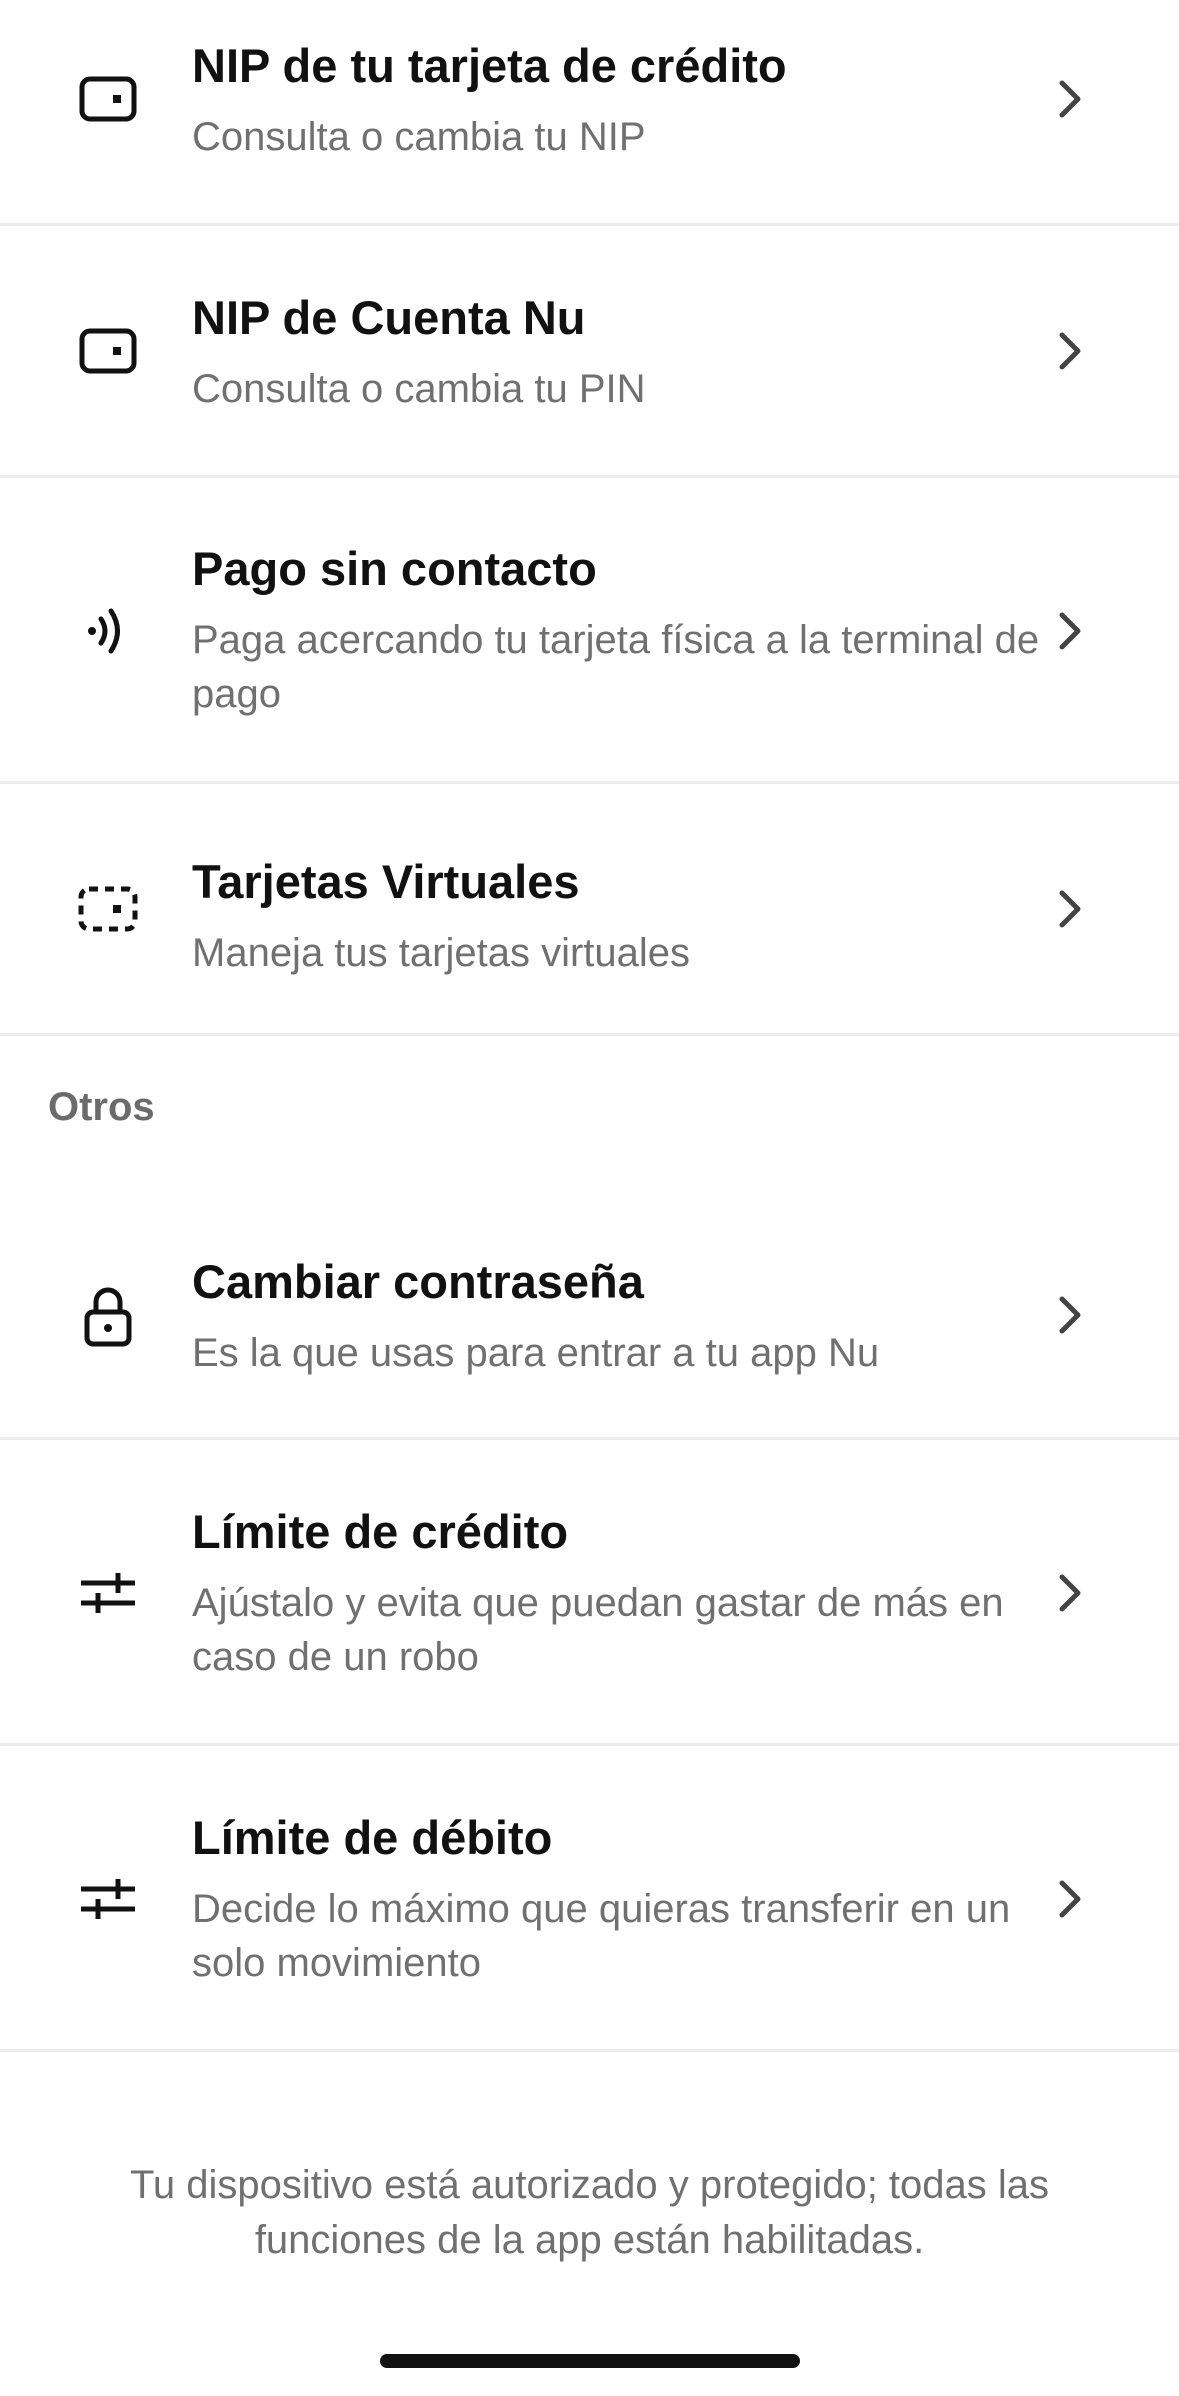  Describe the element at coordinates (372, 1837) in the screenshot. I see `row-title: Límite de débito` at that location.